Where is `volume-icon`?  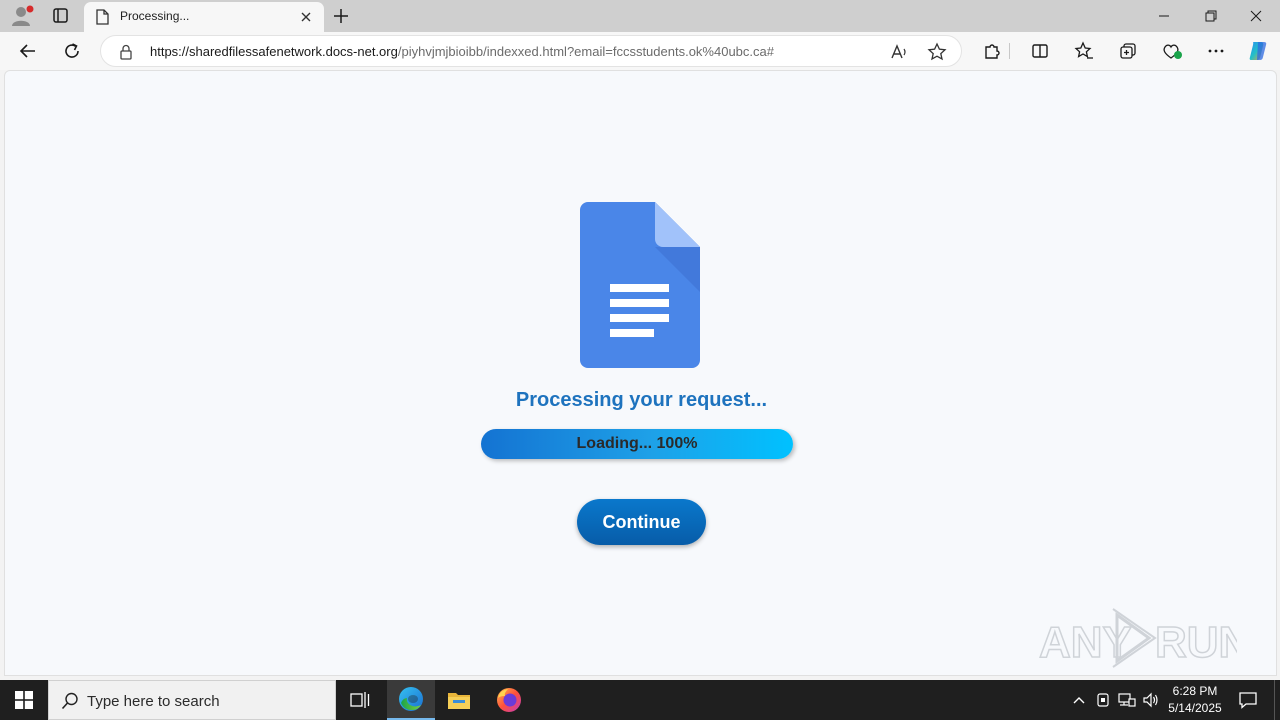
volume-icon is located at coordinates (1151, 700).